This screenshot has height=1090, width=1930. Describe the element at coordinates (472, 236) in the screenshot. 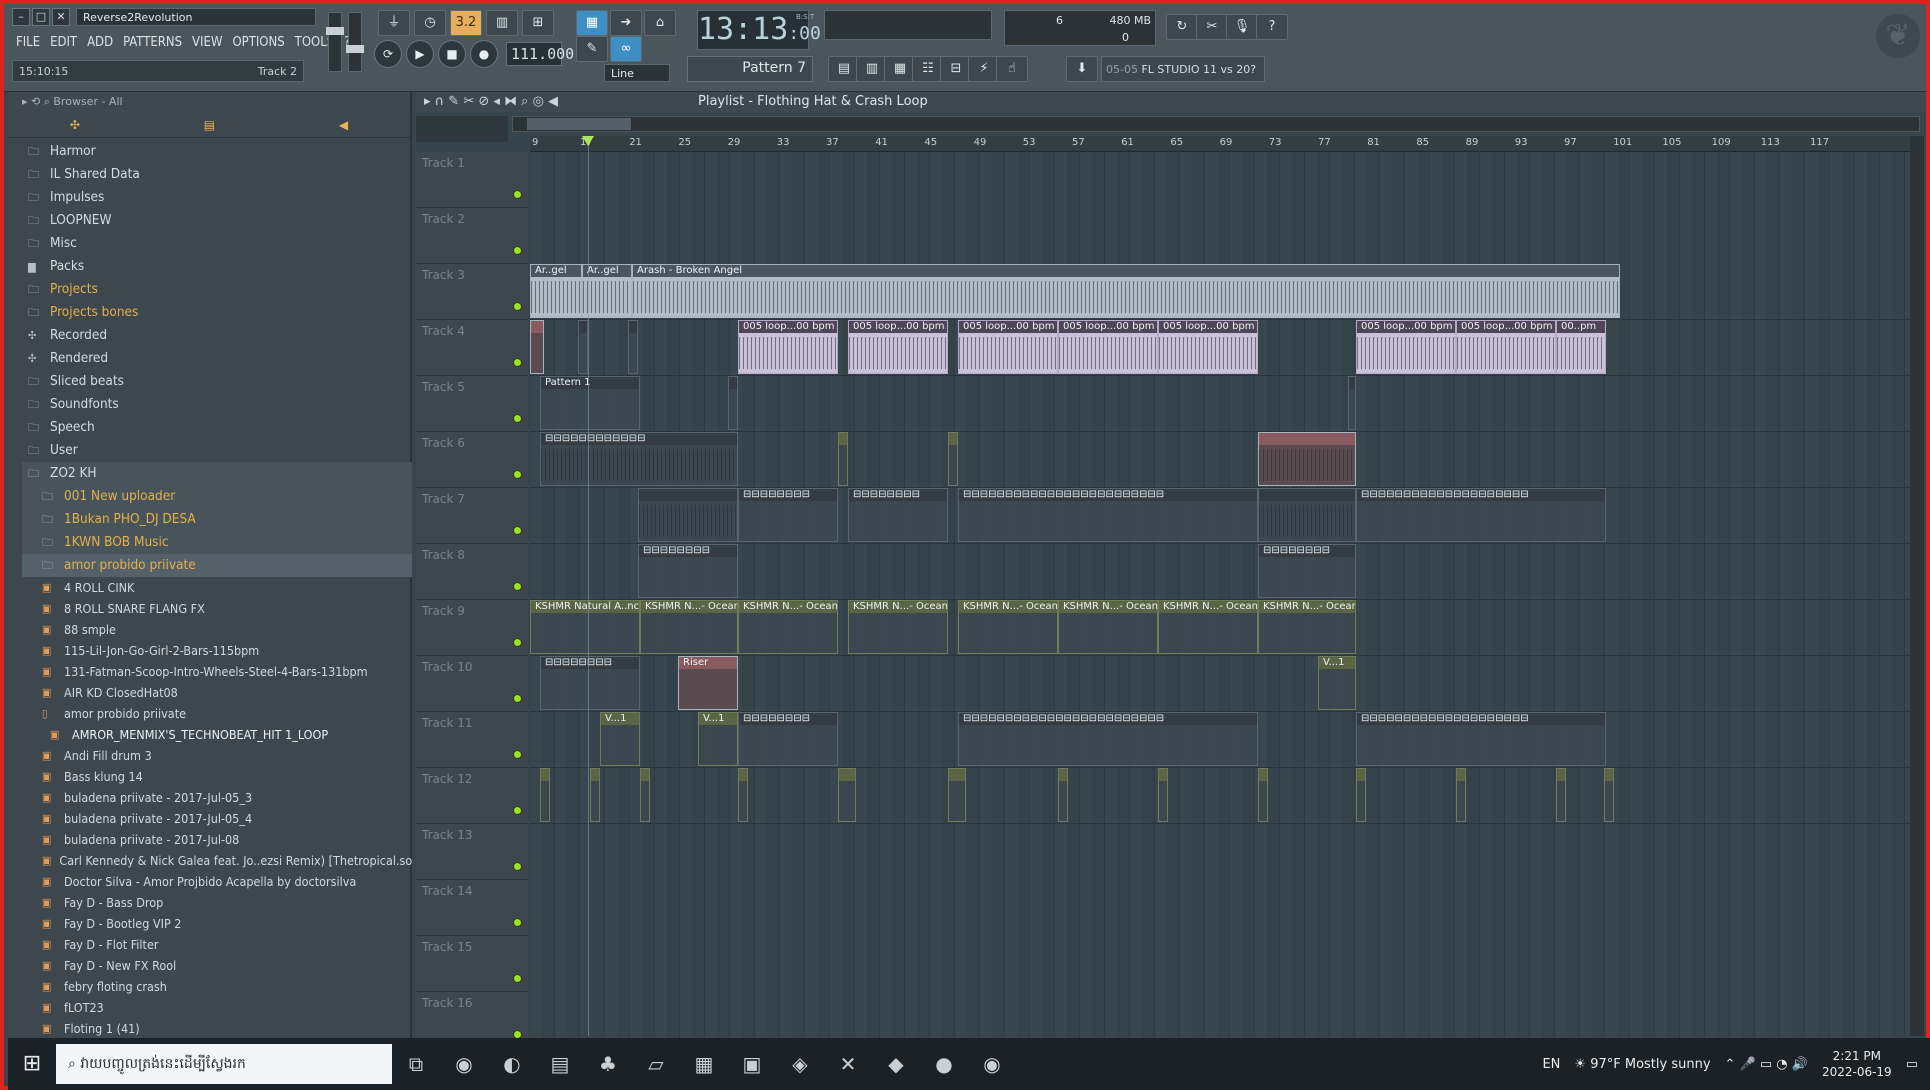

I see `track-header: Track 2` at that location.